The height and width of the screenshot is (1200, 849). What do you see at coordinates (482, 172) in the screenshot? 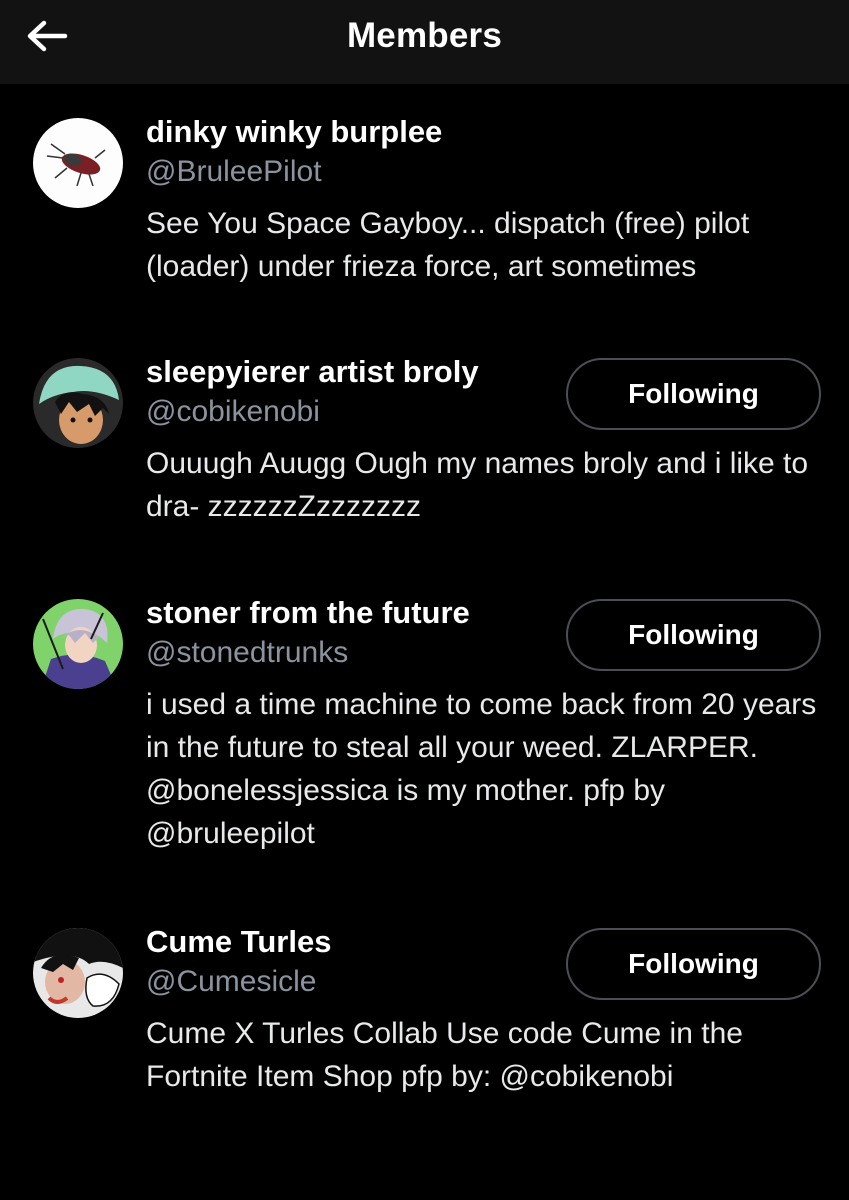
I see `member-handle: @BruleePilot` at bounding box center [482, 172].